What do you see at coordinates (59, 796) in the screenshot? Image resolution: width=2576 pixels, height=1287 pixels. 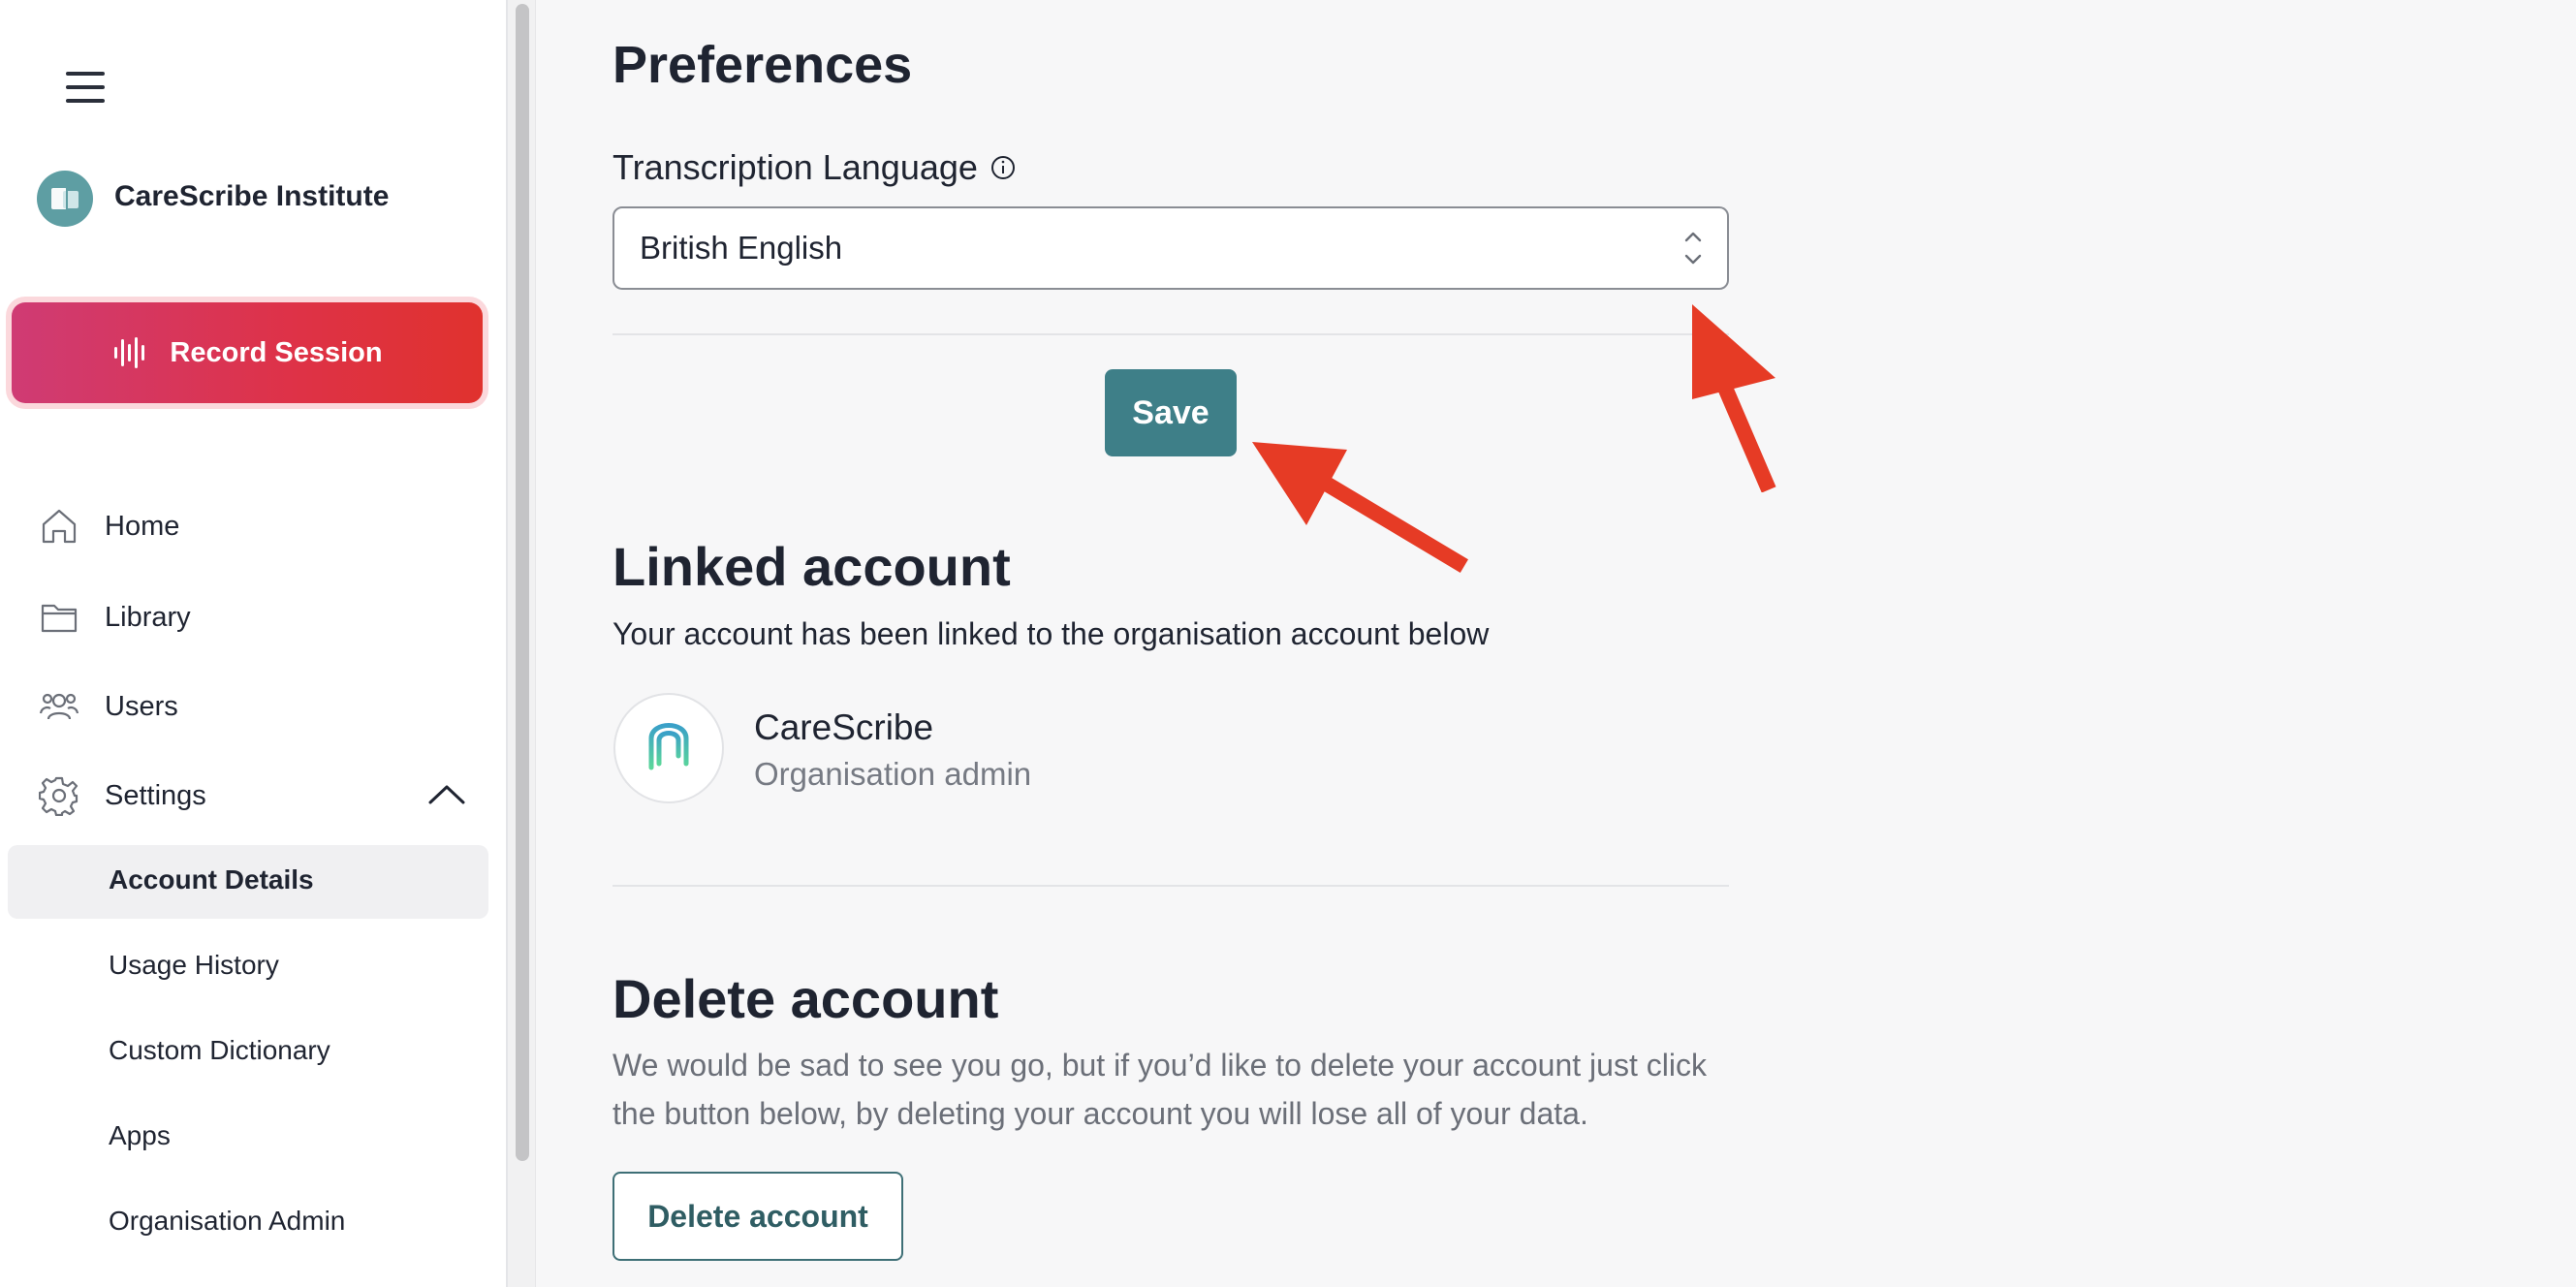 I see `gear-icon` at bounding box center [59, 796].